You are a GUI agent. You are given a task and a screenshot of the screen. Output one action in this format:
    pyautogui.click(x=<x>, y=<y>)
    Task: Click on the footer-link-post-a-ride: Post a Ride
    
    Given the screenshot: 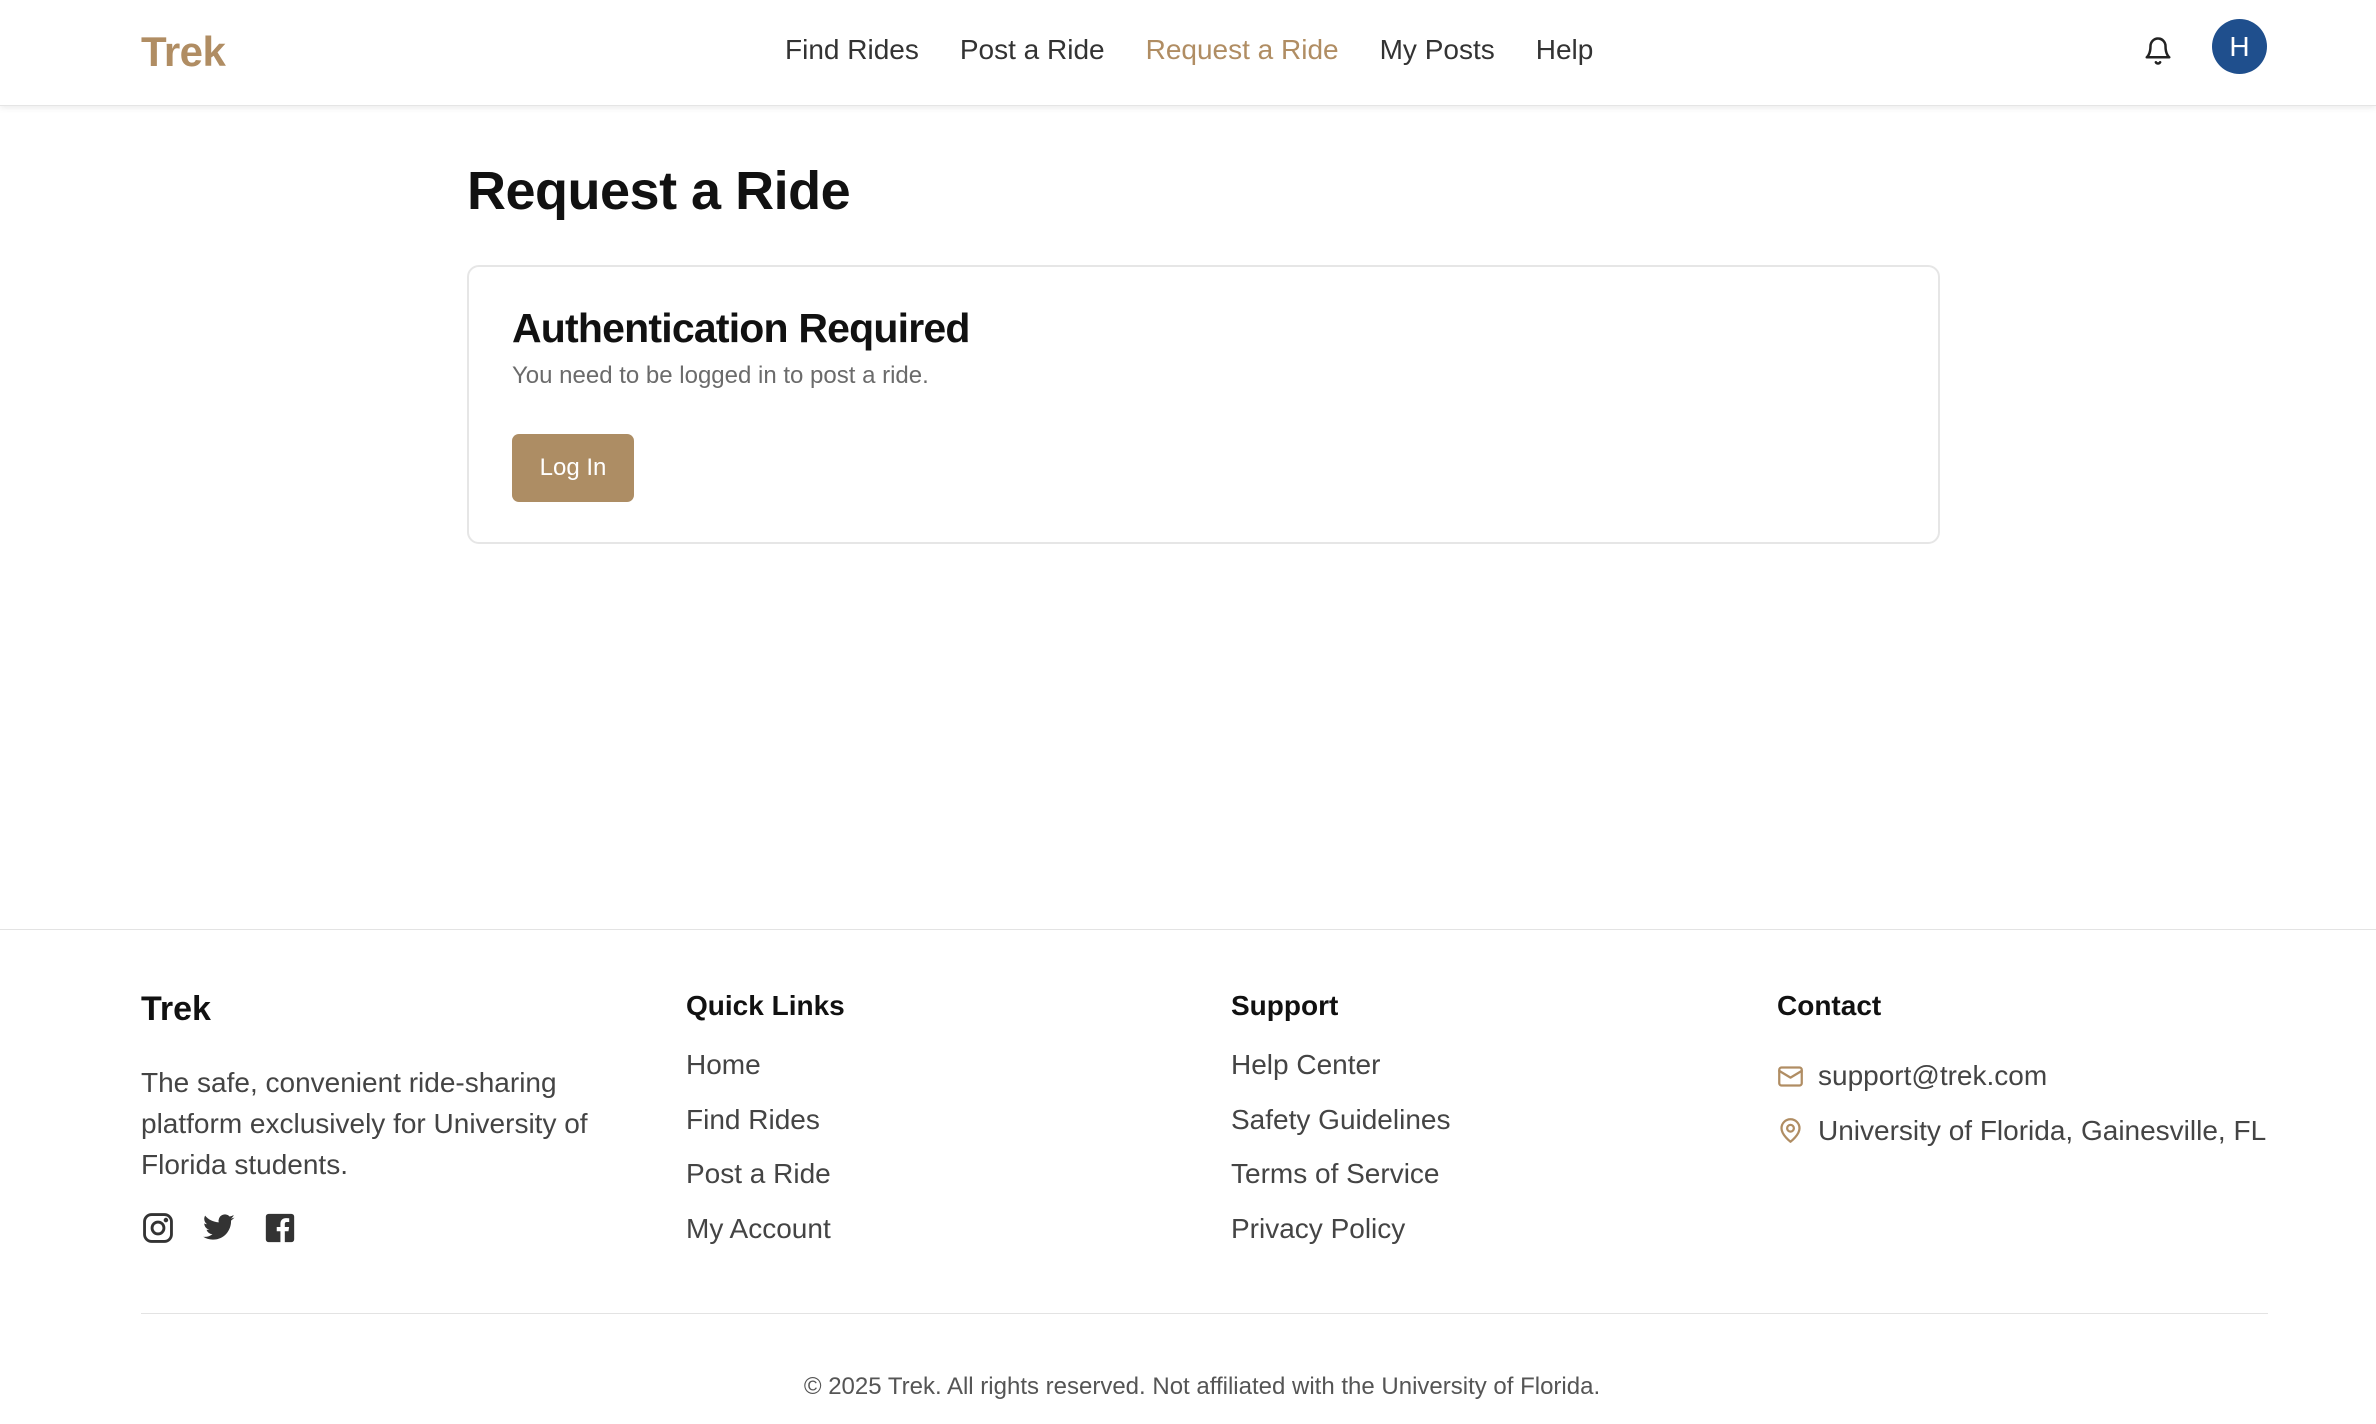 What is the action you would take?
    pyautogui.click(x=765, y=1185)
    